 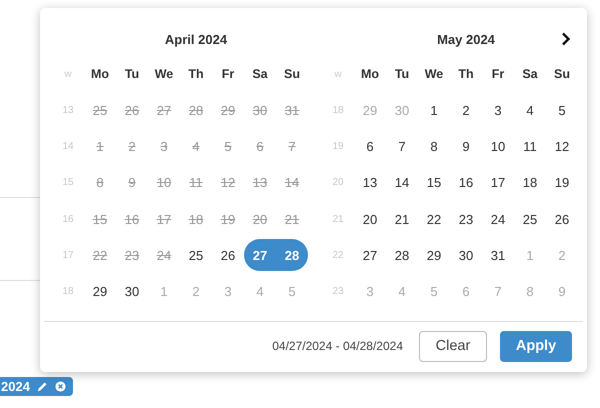 What do you see at coordinates (566, 39) in the screenshot?
I see `next-month-icon` at bounding box center [566, 39].